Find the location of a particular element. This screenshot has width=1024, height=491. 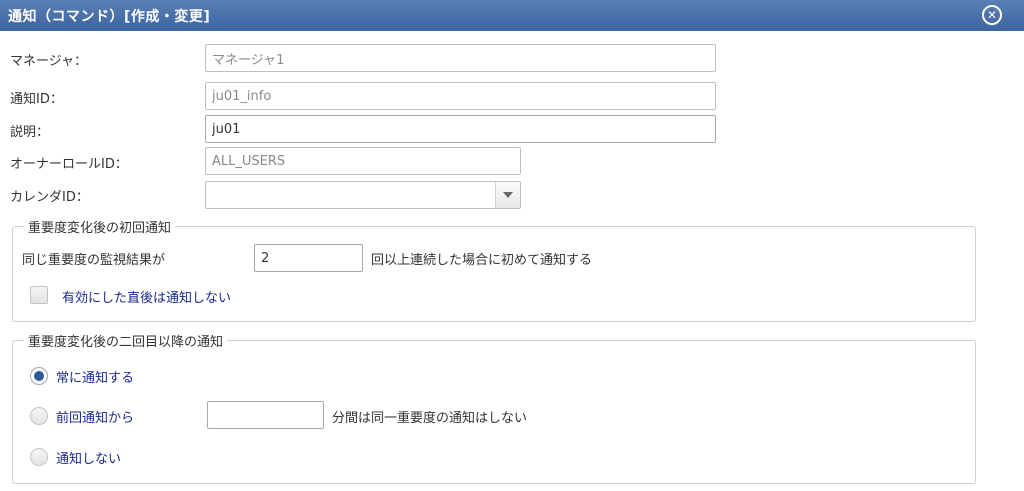

chevron-down-icon is located at coordinates (508, 195).